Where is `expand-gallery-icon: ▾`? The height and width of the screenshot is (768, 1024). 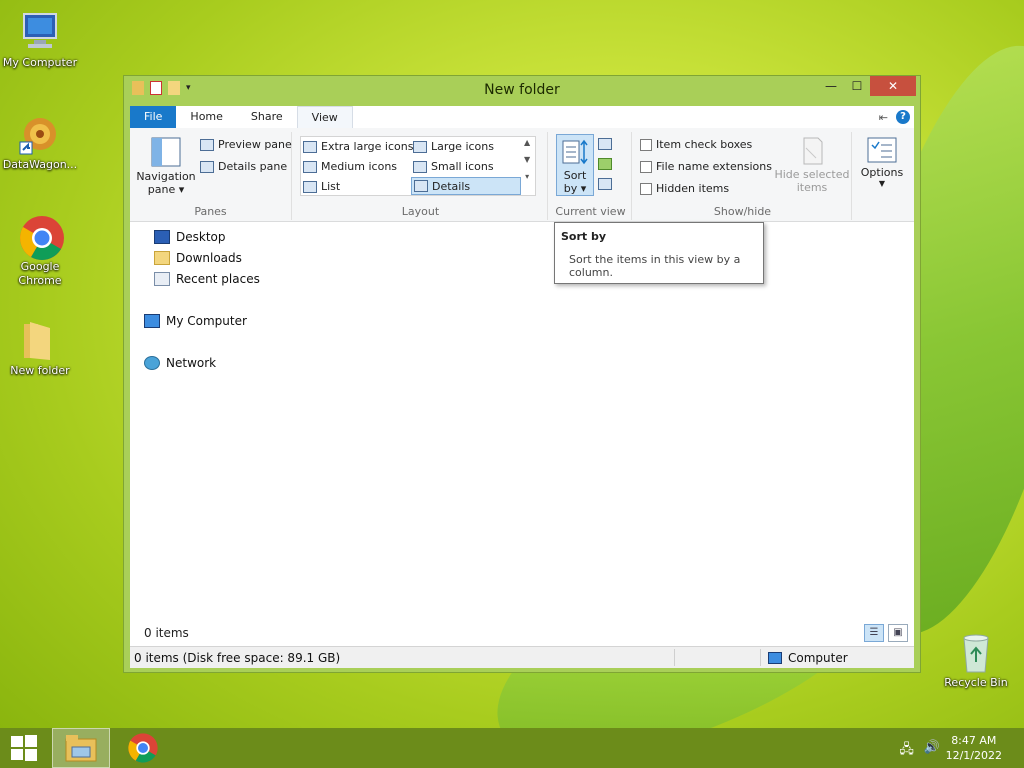
expand-gallery-icon: ▾ is located at coordinates (527, 176).